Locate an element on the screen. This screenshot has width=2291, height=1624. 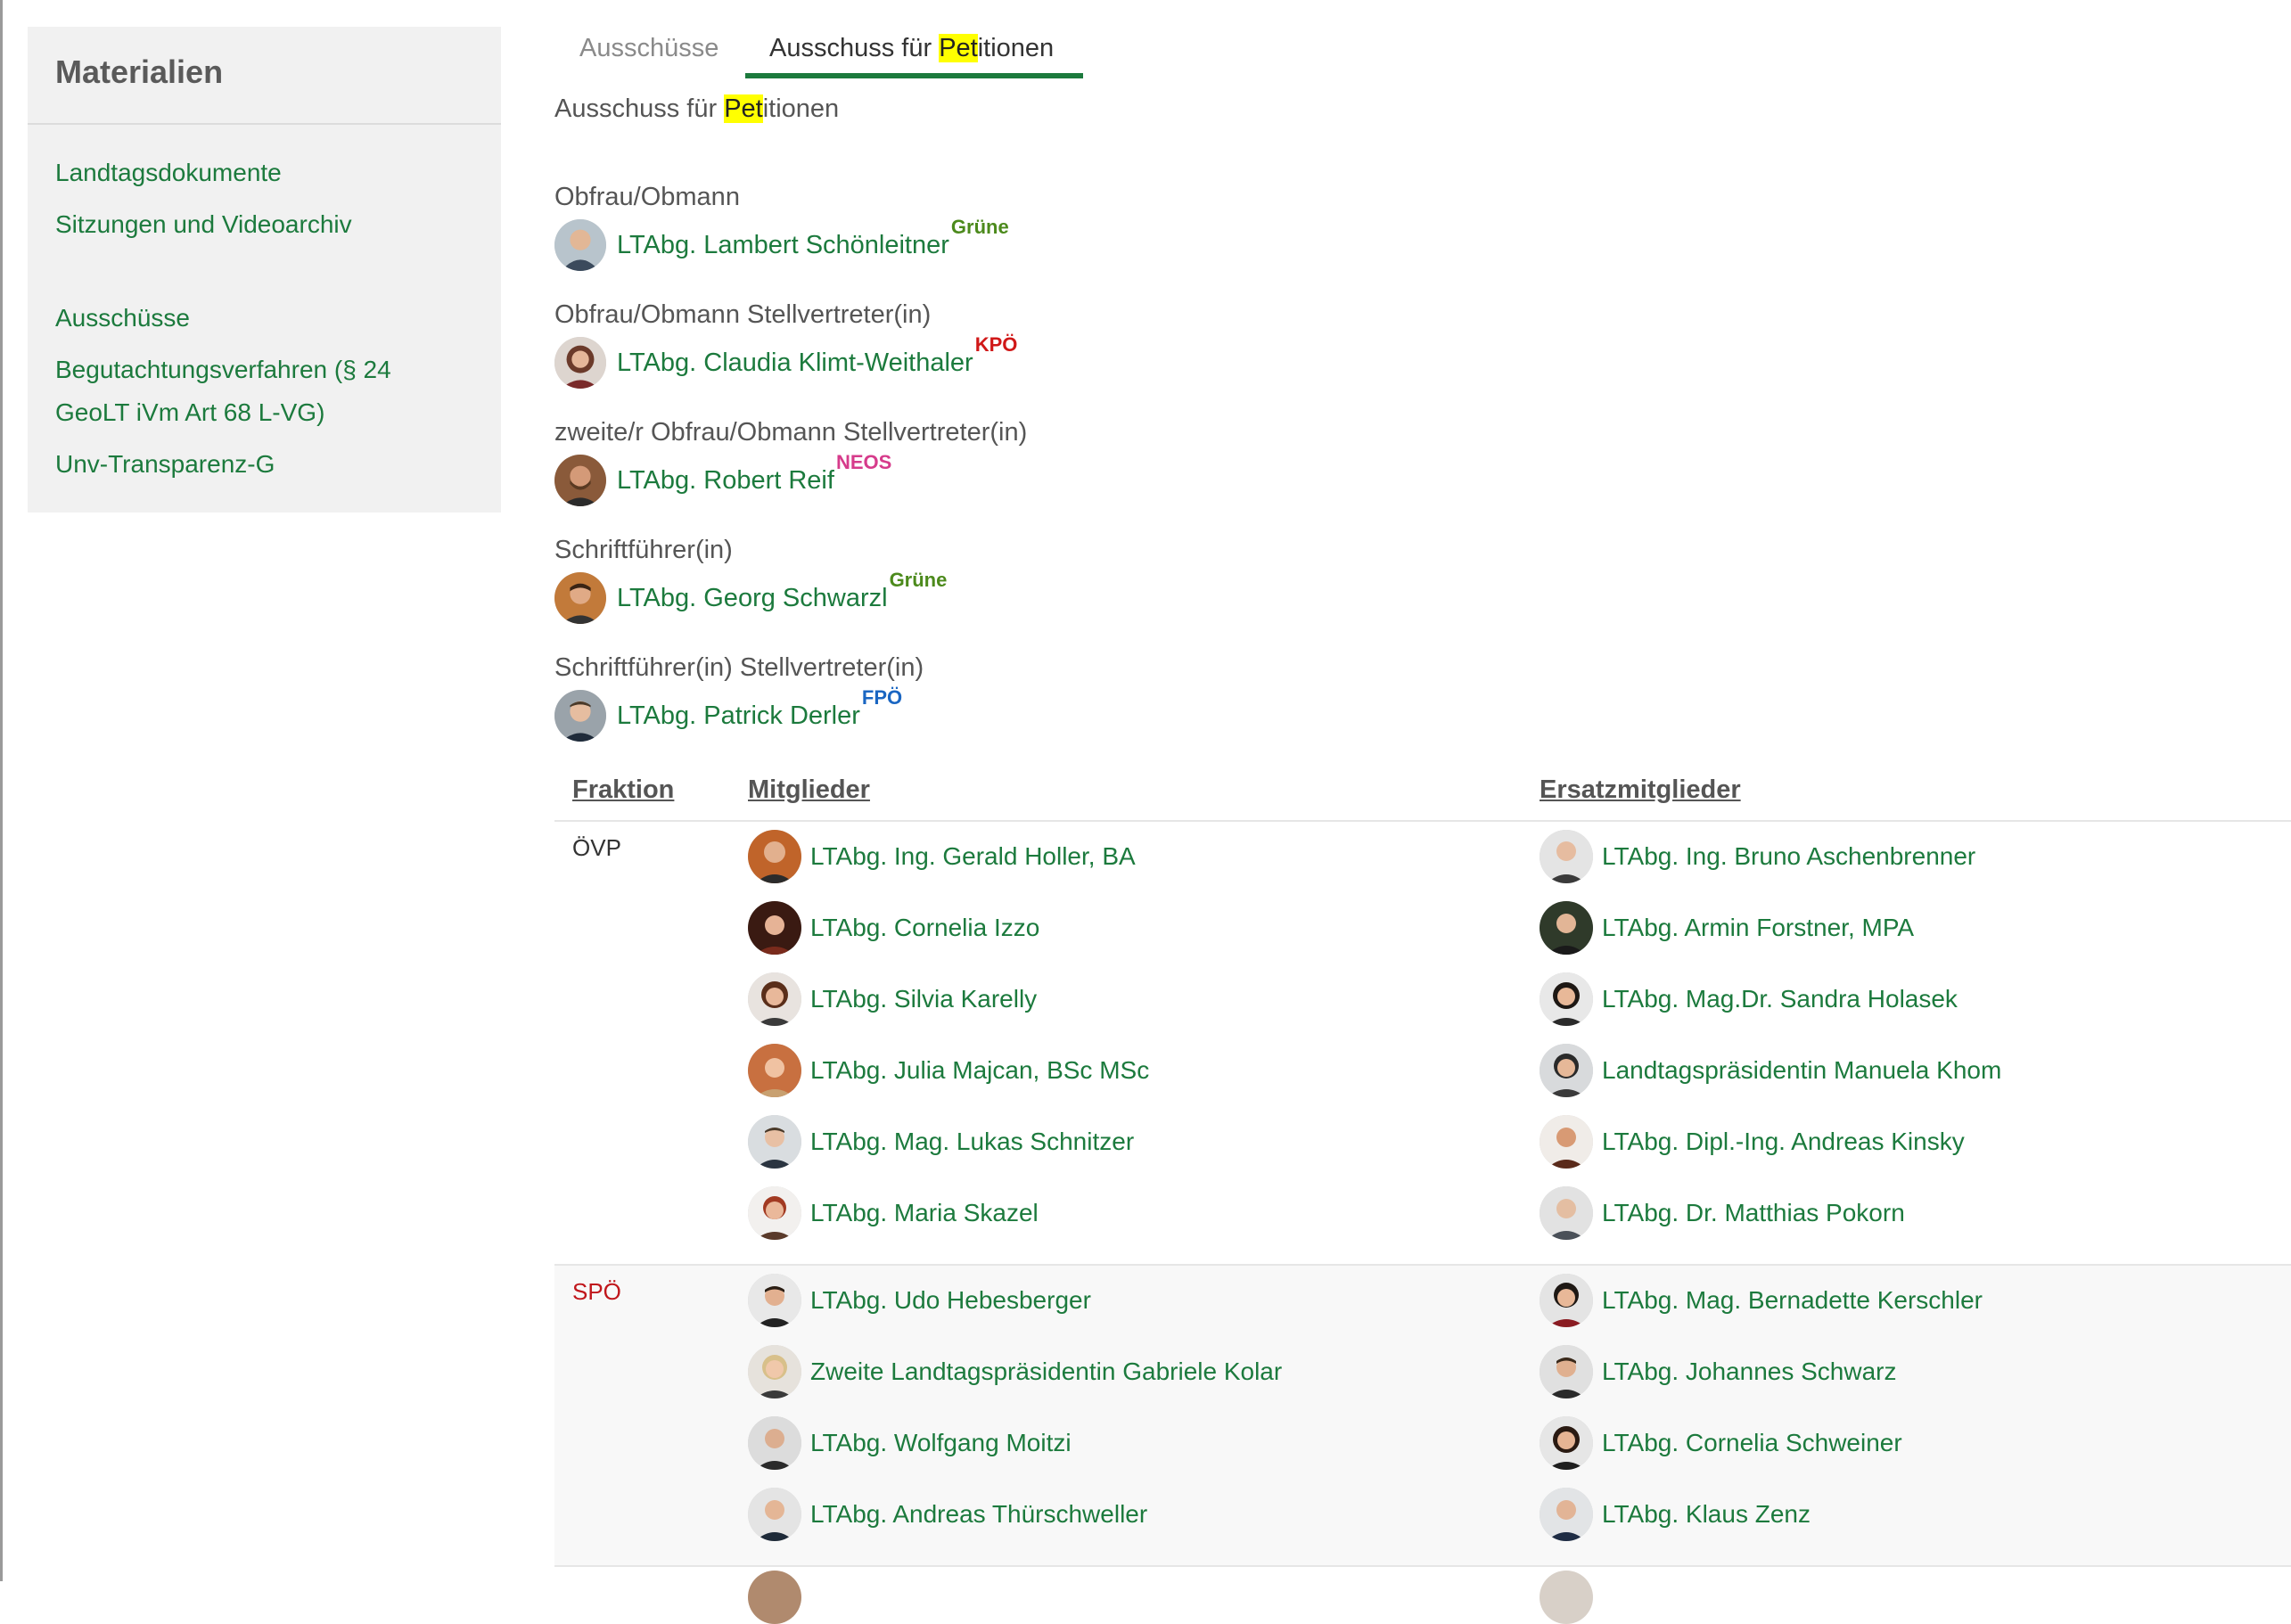
member-name: LTAbg. Mag. Lukas Schnitzer is located at coordinates (972, 1142).